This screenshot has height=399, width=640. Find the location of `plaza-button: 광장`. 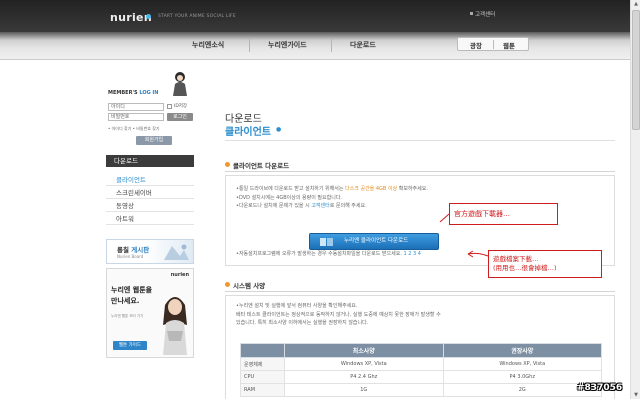

plaza-button: 광장 is located at coordinates (476, 45).